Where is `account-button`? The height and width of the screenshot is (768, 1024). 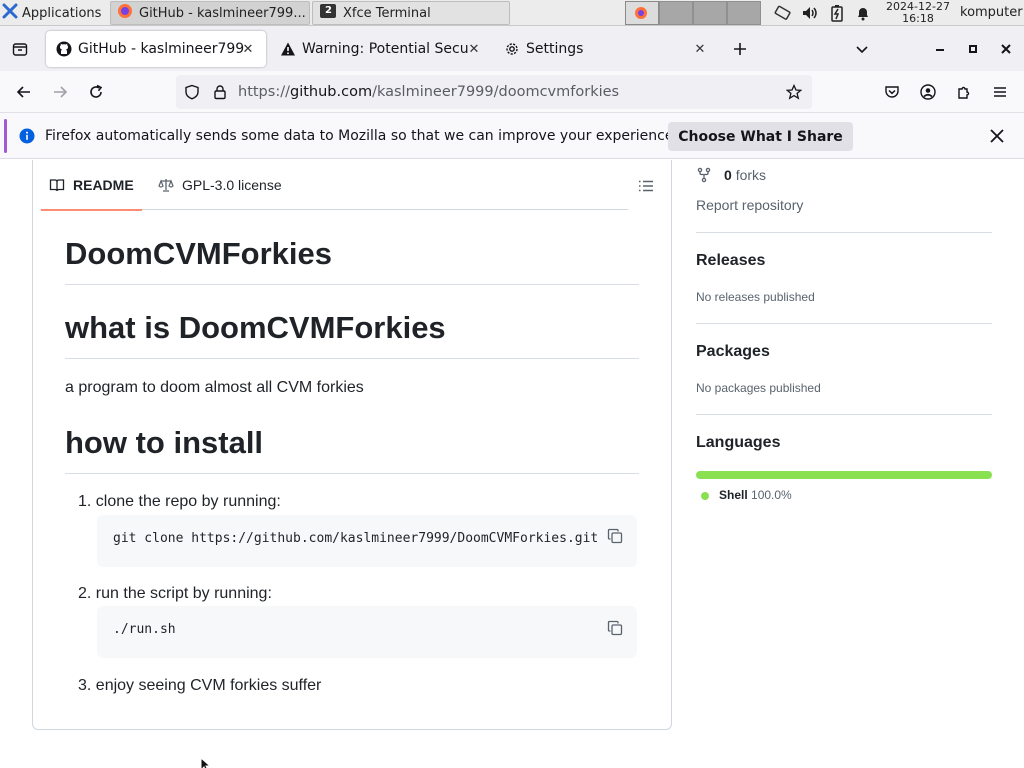
account-button is located at coordinates (928, 92).